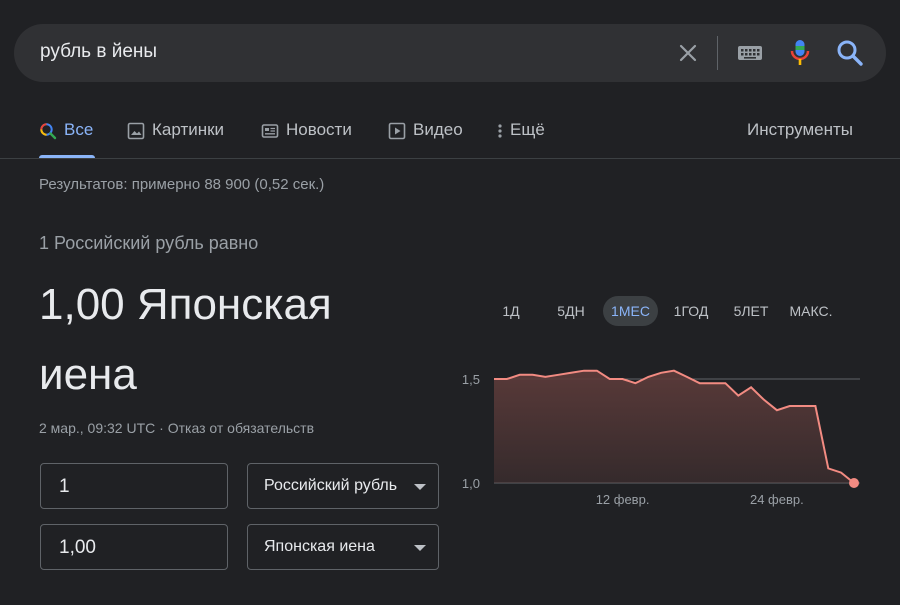 This screenshot has width=900, height=605. What do you see at coordinates (188, 129) in the screenshot?
I see `tab-images-label: Картинки` at bounding box center [188, 129].